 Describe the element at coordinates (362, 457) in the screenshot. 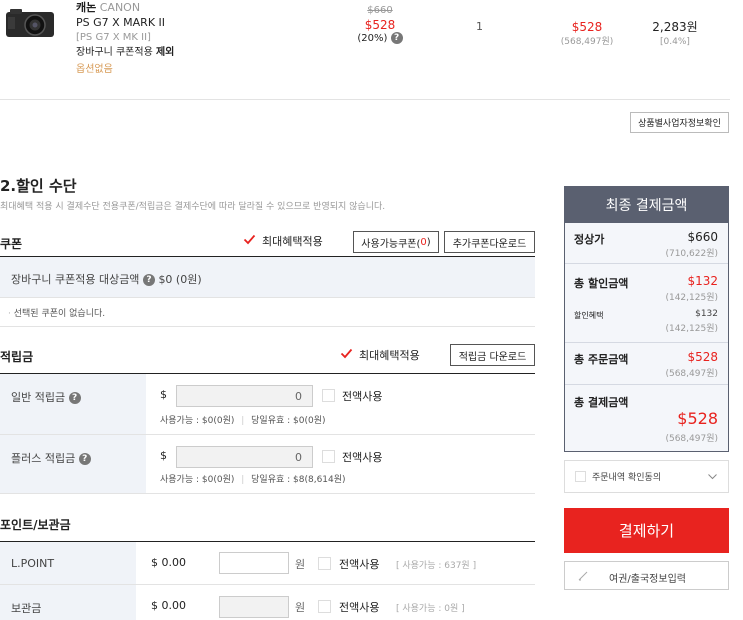

I see `plus-reserve-all-use-label: 전액사용` at that location.